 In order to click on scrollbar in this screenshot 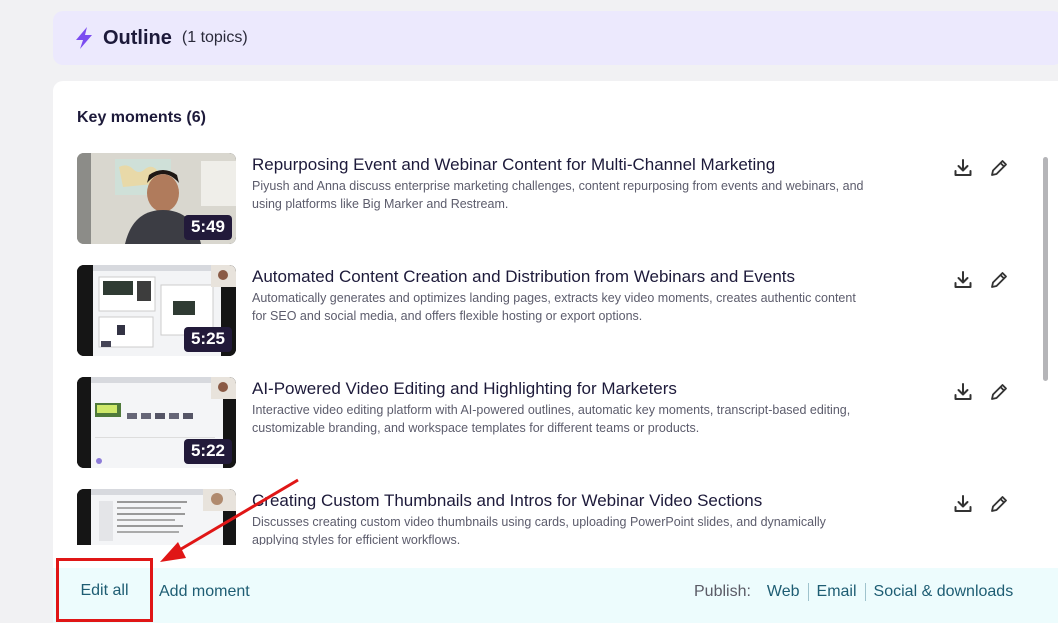, I will do `click(1045, 351)`.